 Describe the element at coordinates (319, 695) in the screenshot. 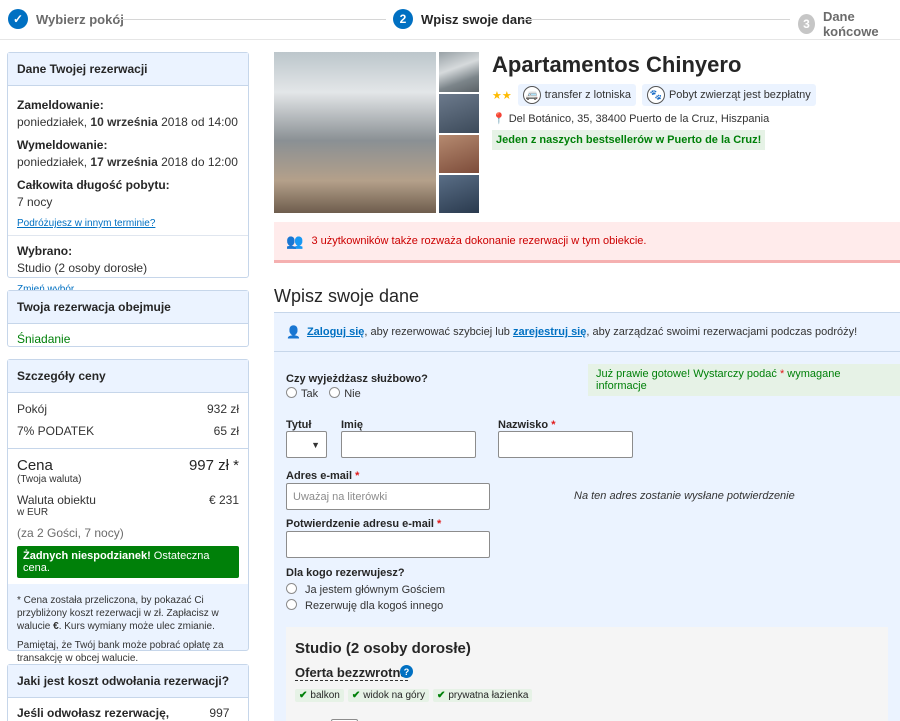

I see `feature-balcony: ✔ balkon` at that location.